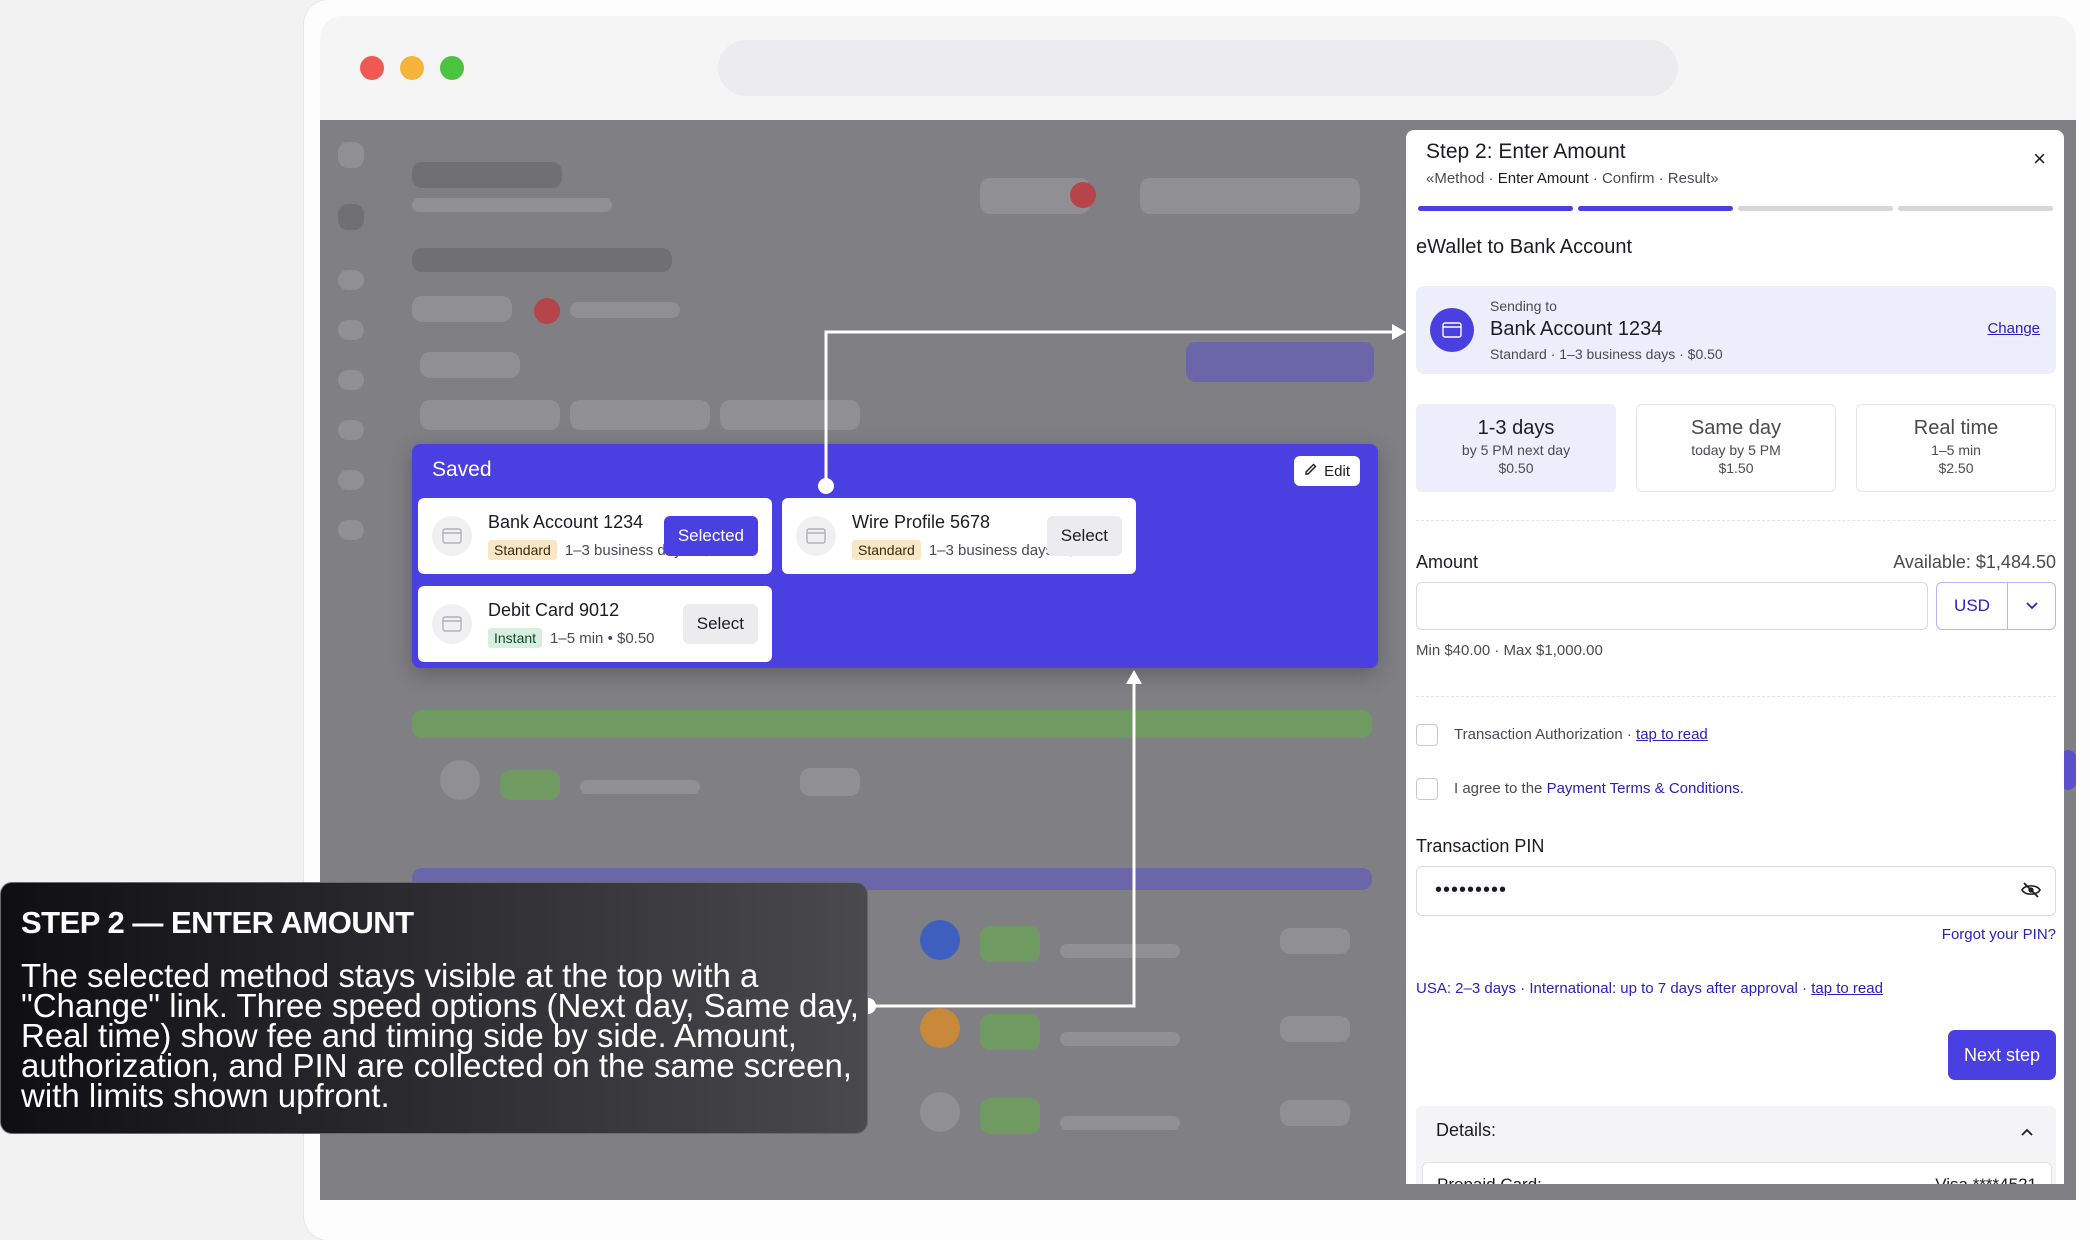 This screenshot has height=1240, width=2090. What do you see at coordinates (1509, 650) in the screenshot?
I see `amount-limits: Min $40.00 · Max $1,000.00` at bounding box center [1509, 650].